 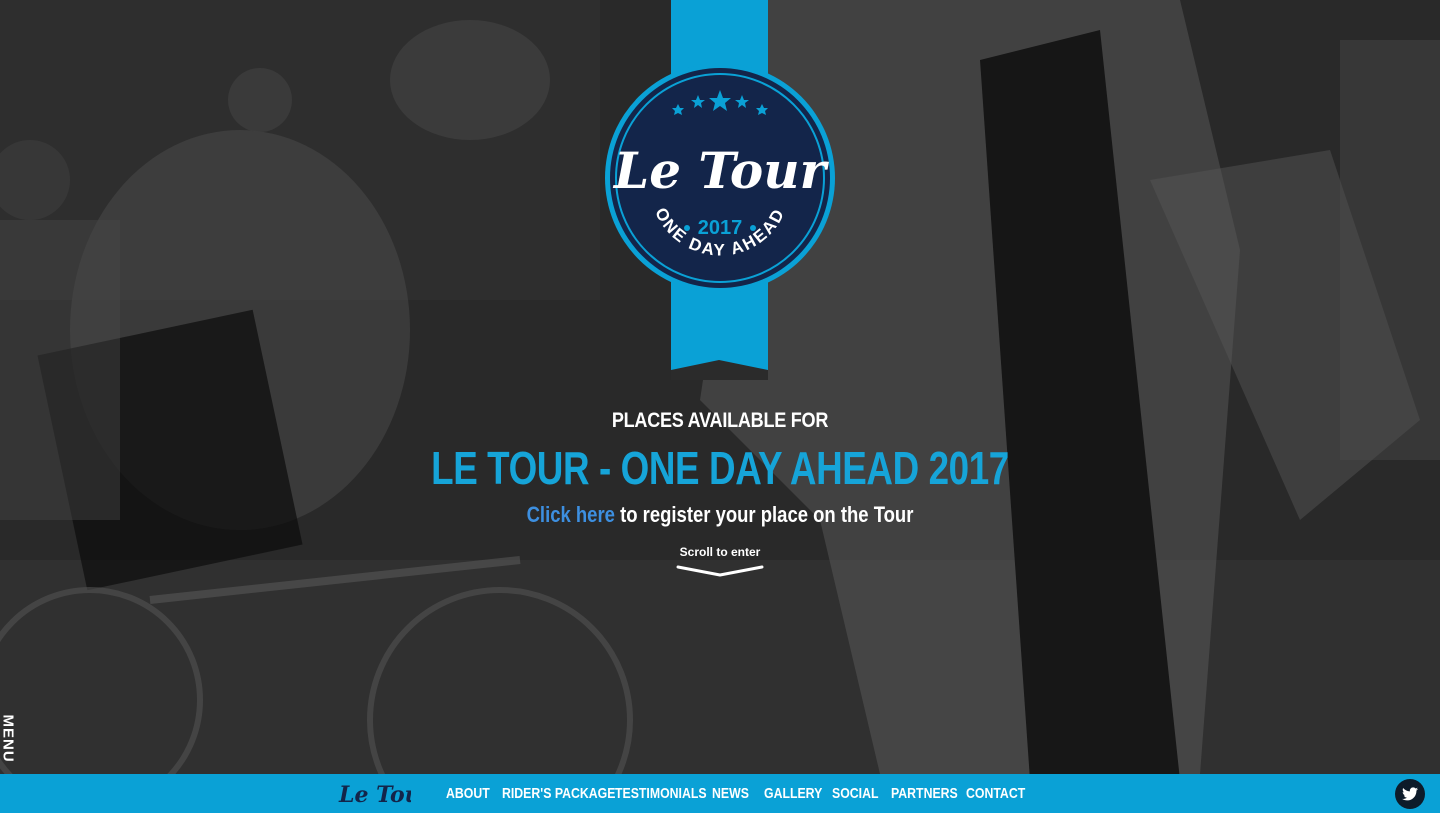 I want to click on chevron-down-icon, so click(x=720, y=571).